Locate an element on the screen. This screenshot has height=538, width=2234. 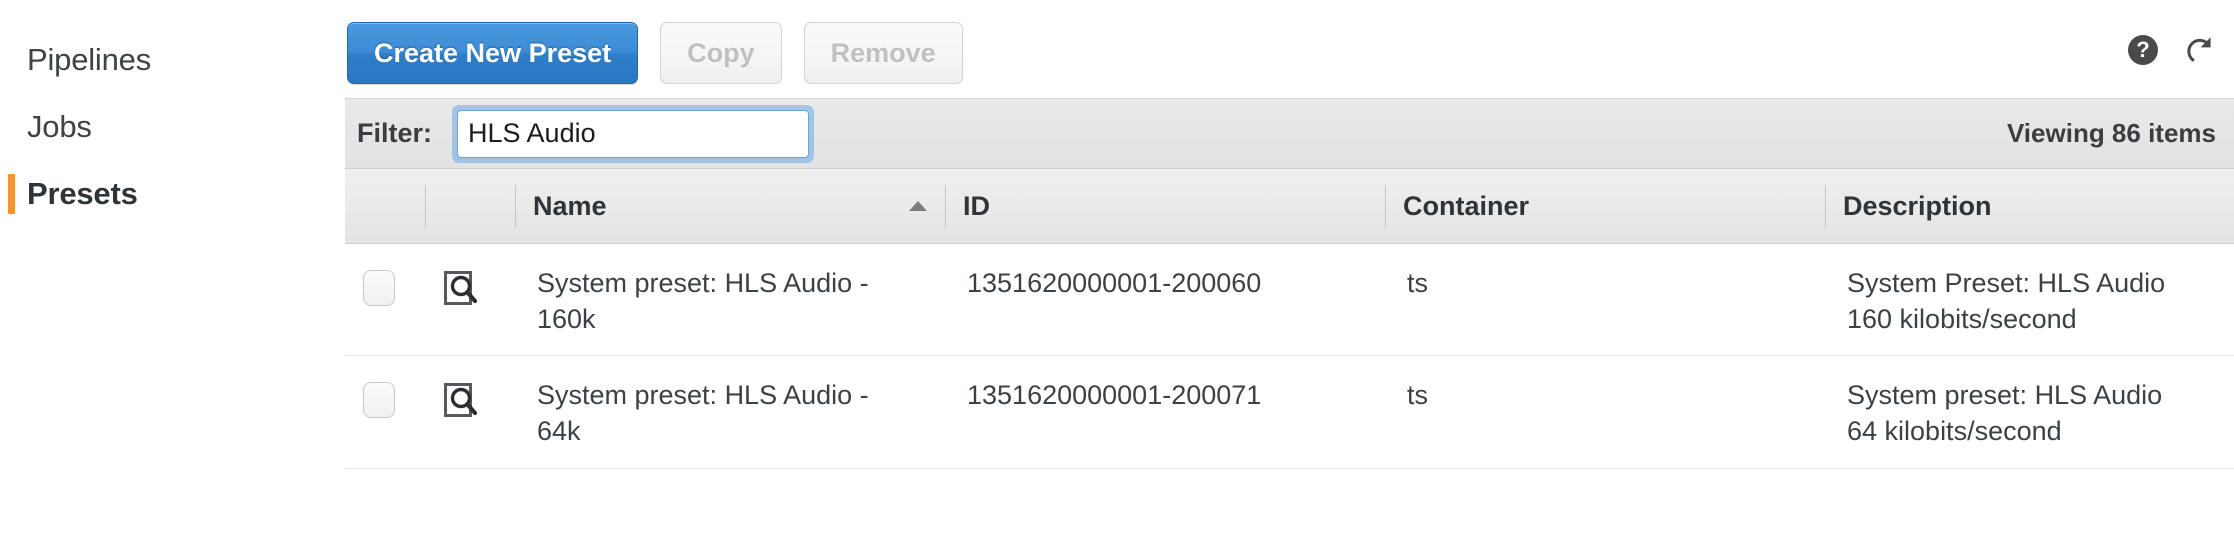
row-id: 1351620000001-200060 is located at coordinates (1114, 283).